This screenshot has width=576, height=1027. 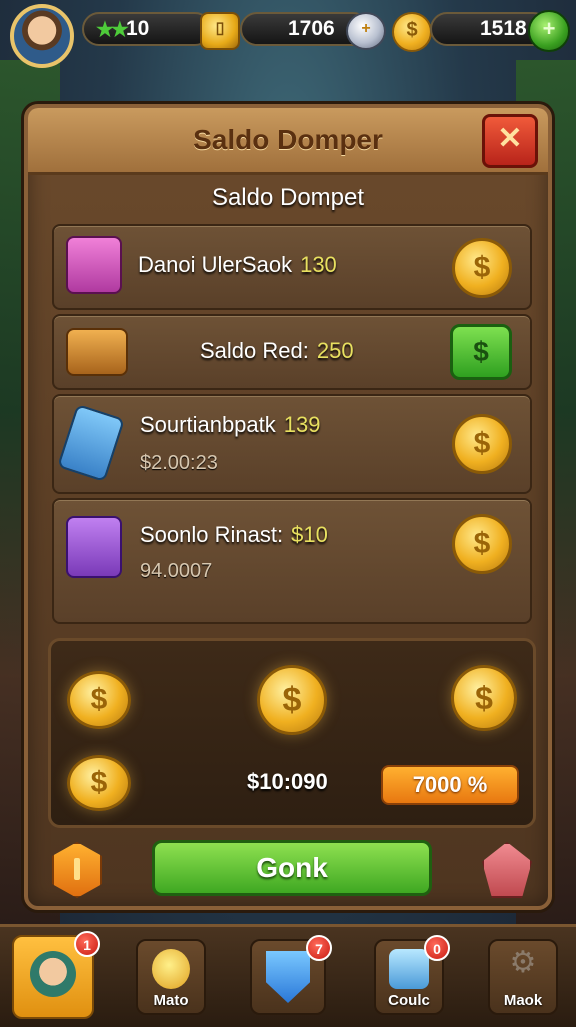 I want to click on plus-gold-button: +, so click(x=366, y=31).